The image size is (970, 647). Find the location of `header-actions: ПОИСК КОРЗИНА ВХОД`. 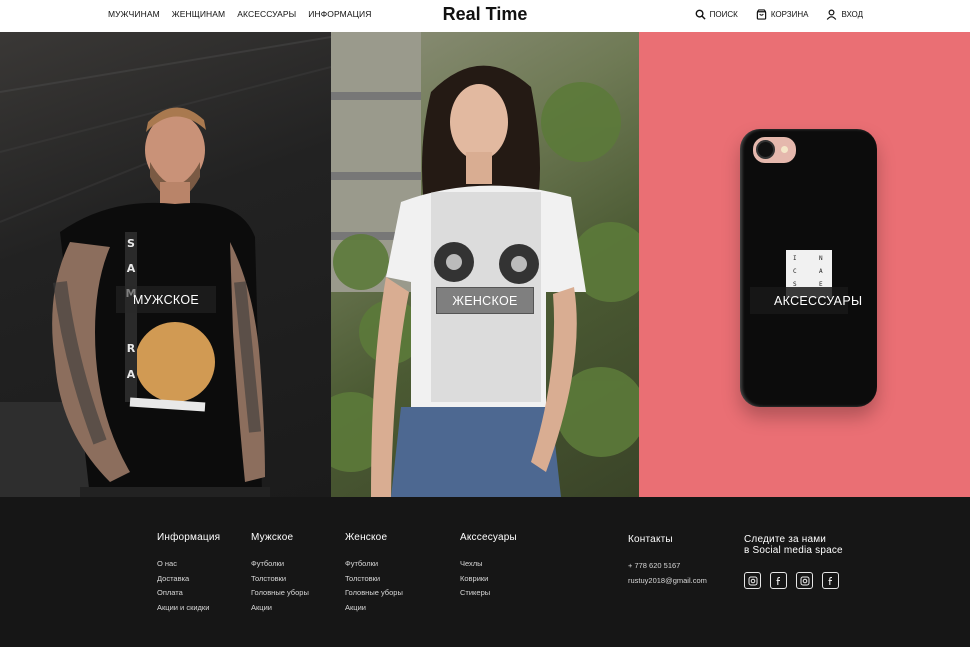

header-actions: ПОИСК КОРЗИНА ВХОД is located at coordinates (779, 14).